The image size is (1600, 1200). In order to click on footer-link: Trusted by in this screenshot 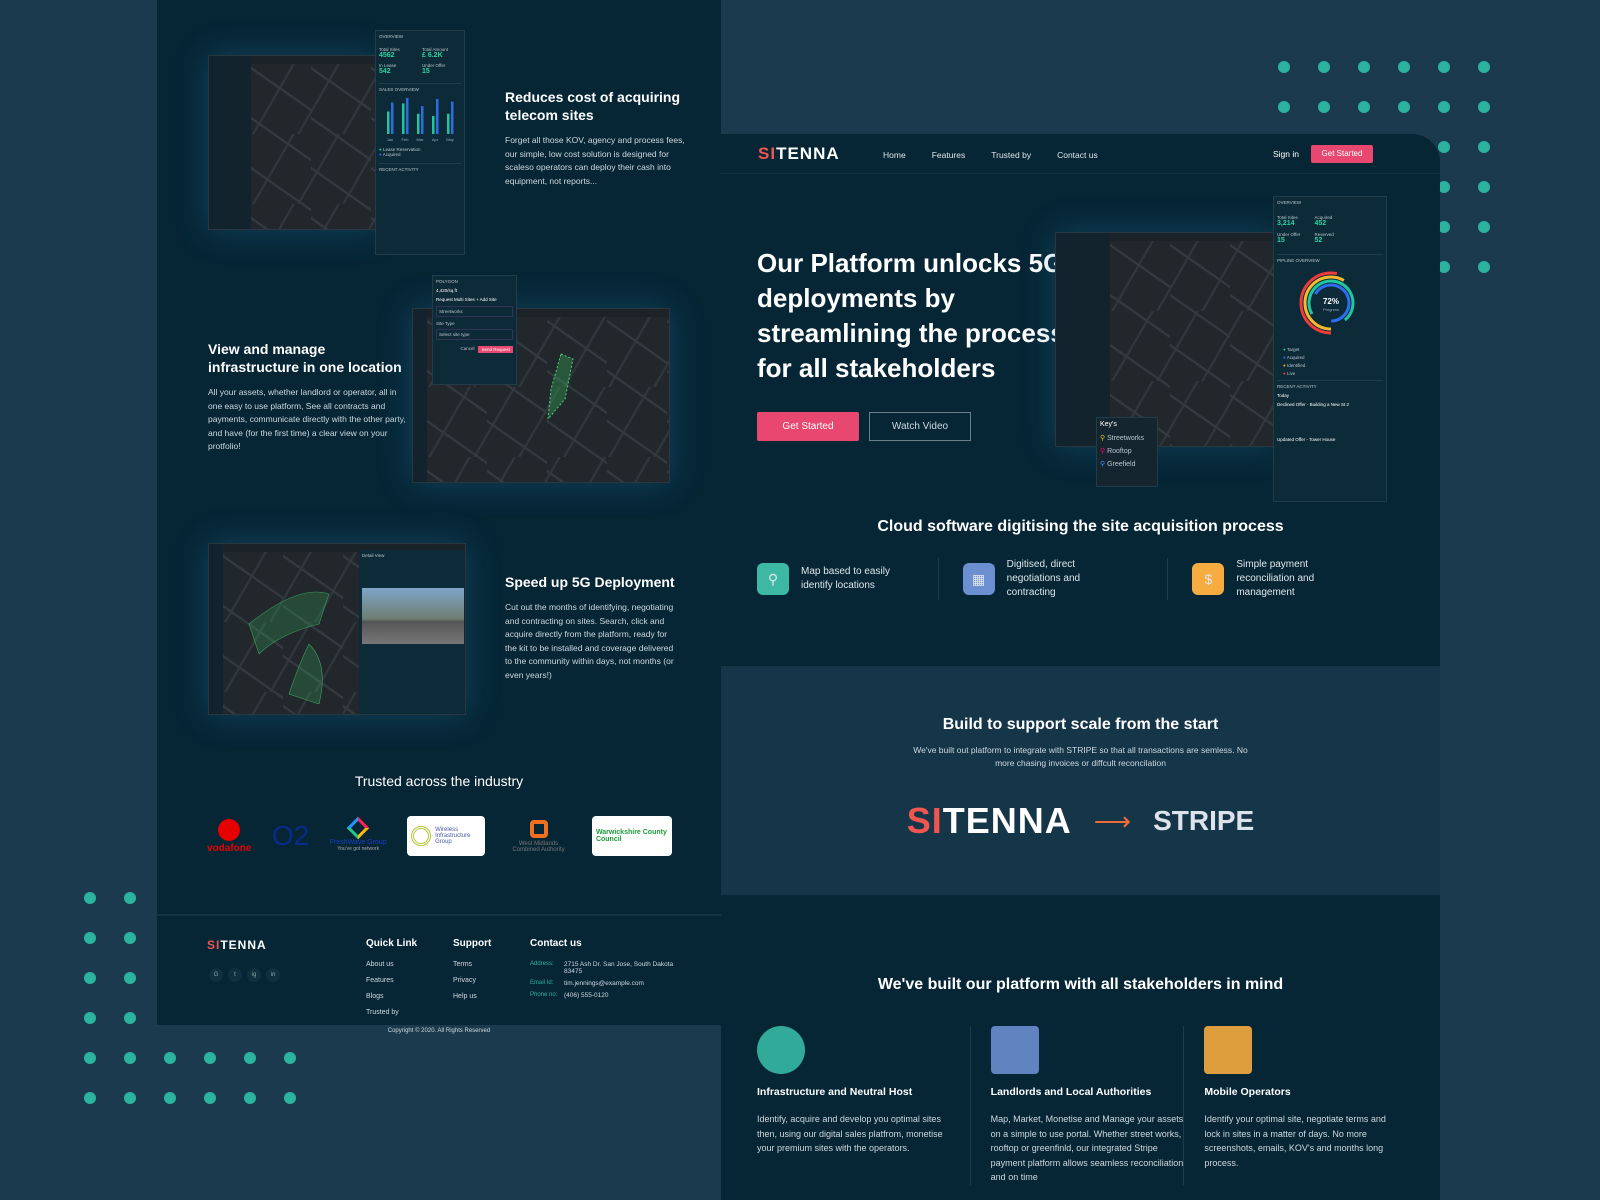, I will do `click(391, 1012)`.